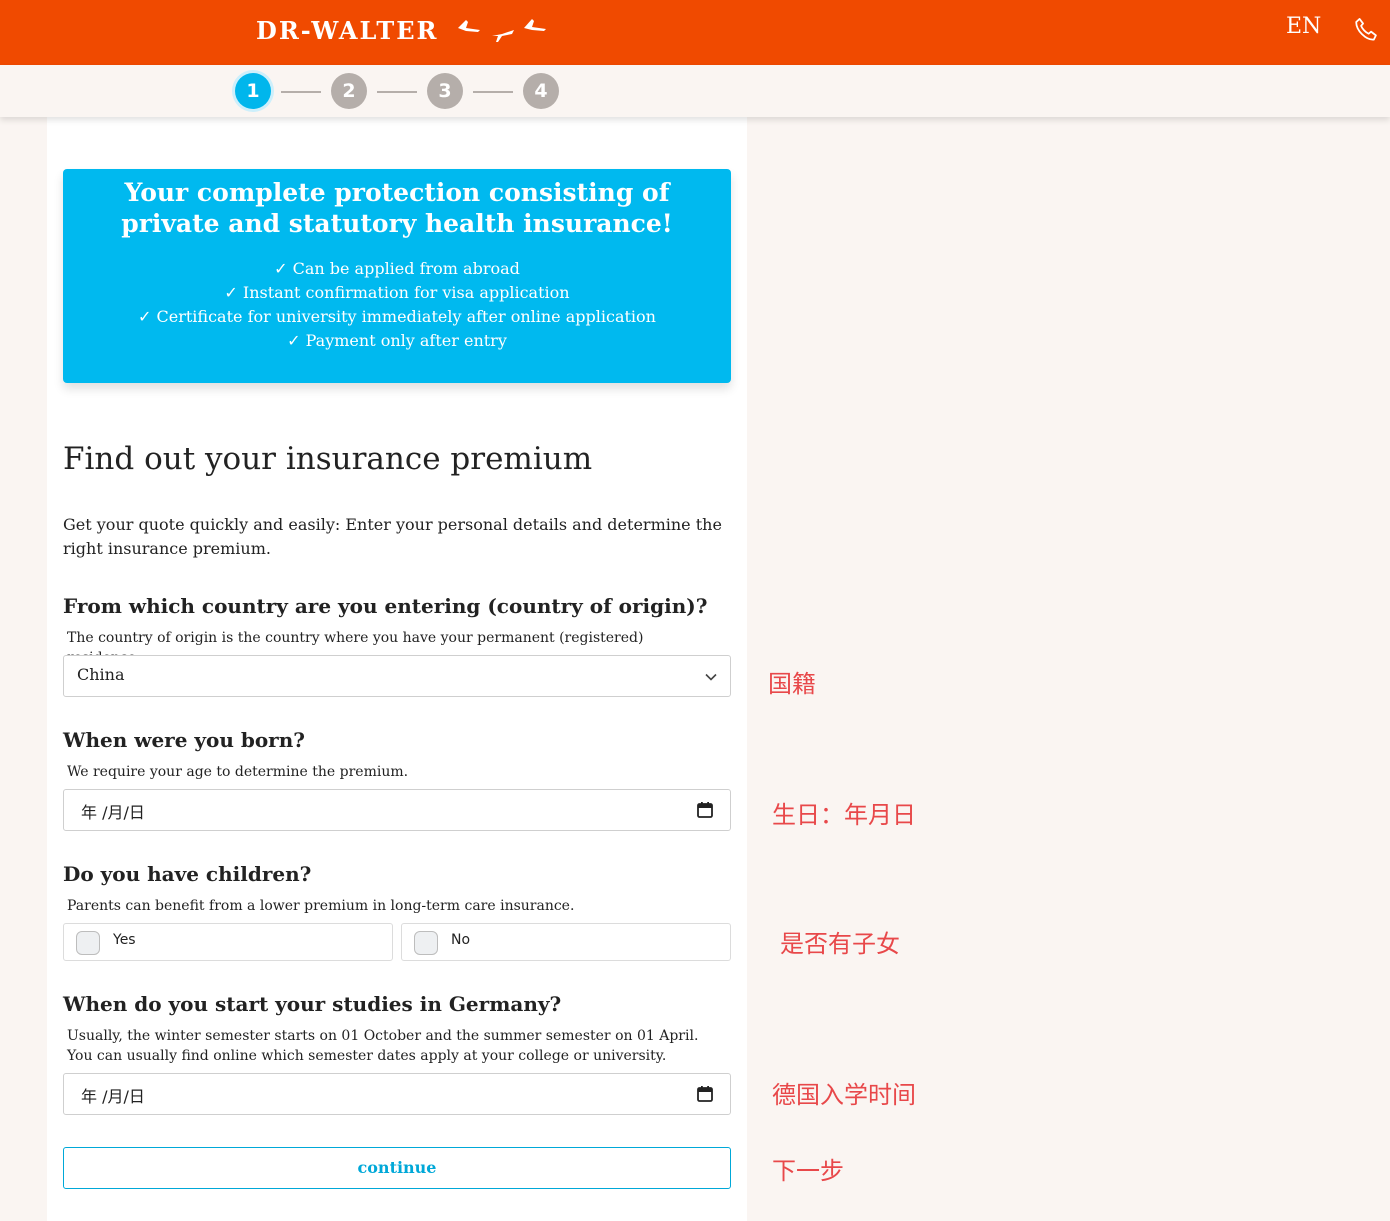  Describe the element at coordinates (187, 874) in the screenshot. I see `children-label: Do you have children?` at that location.